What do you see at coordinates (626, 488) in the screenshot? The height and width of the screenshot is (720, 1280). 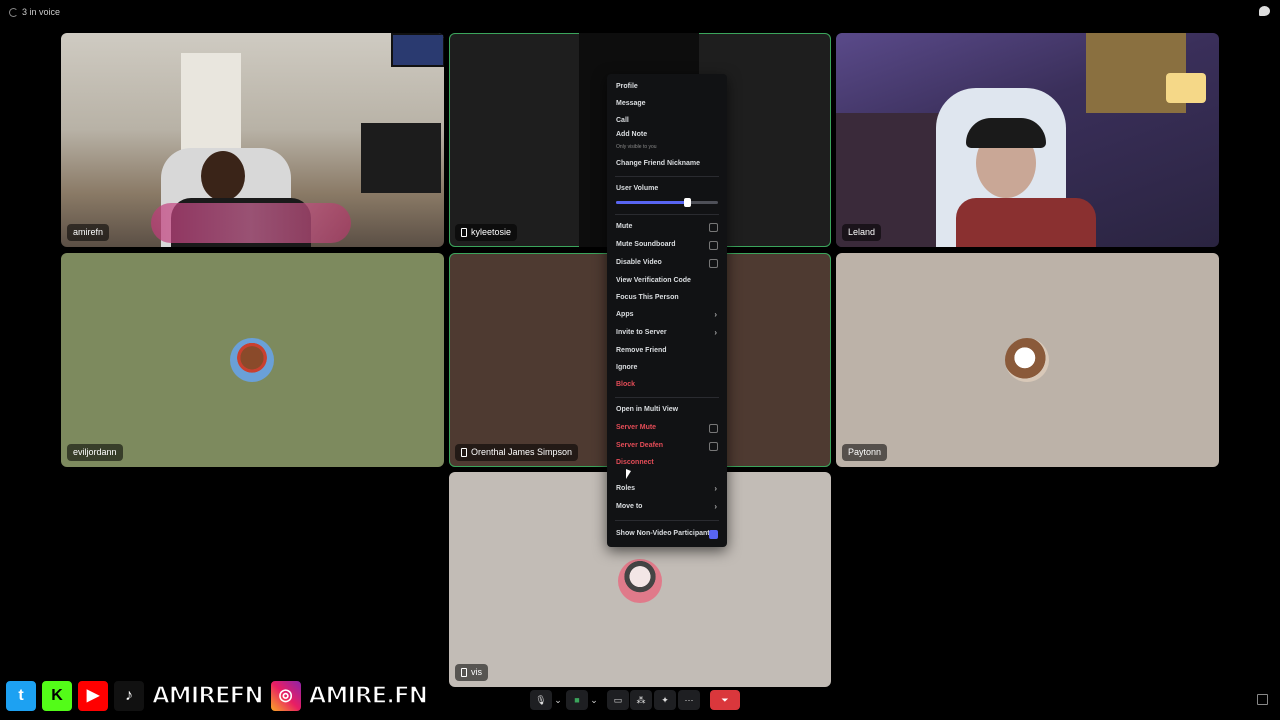 I see `menu-label: Roles` at bounding box center [626, 488].